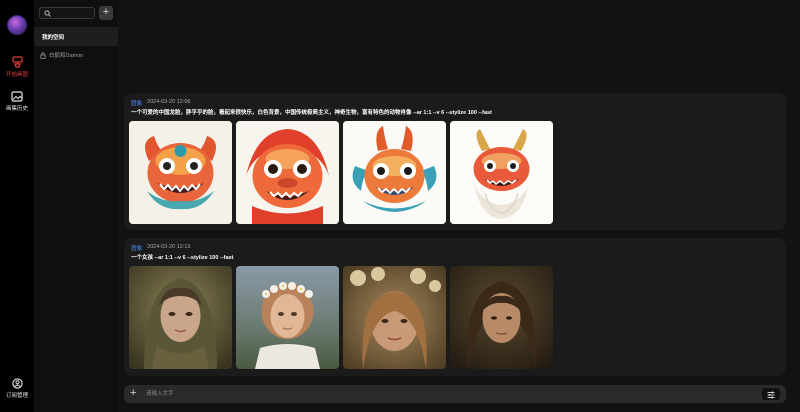  What do you see at coordinates (169, 102) in the screenshot?
I see `timestamp: 2024-03-20 12:06` at bounding box center [169, 102].